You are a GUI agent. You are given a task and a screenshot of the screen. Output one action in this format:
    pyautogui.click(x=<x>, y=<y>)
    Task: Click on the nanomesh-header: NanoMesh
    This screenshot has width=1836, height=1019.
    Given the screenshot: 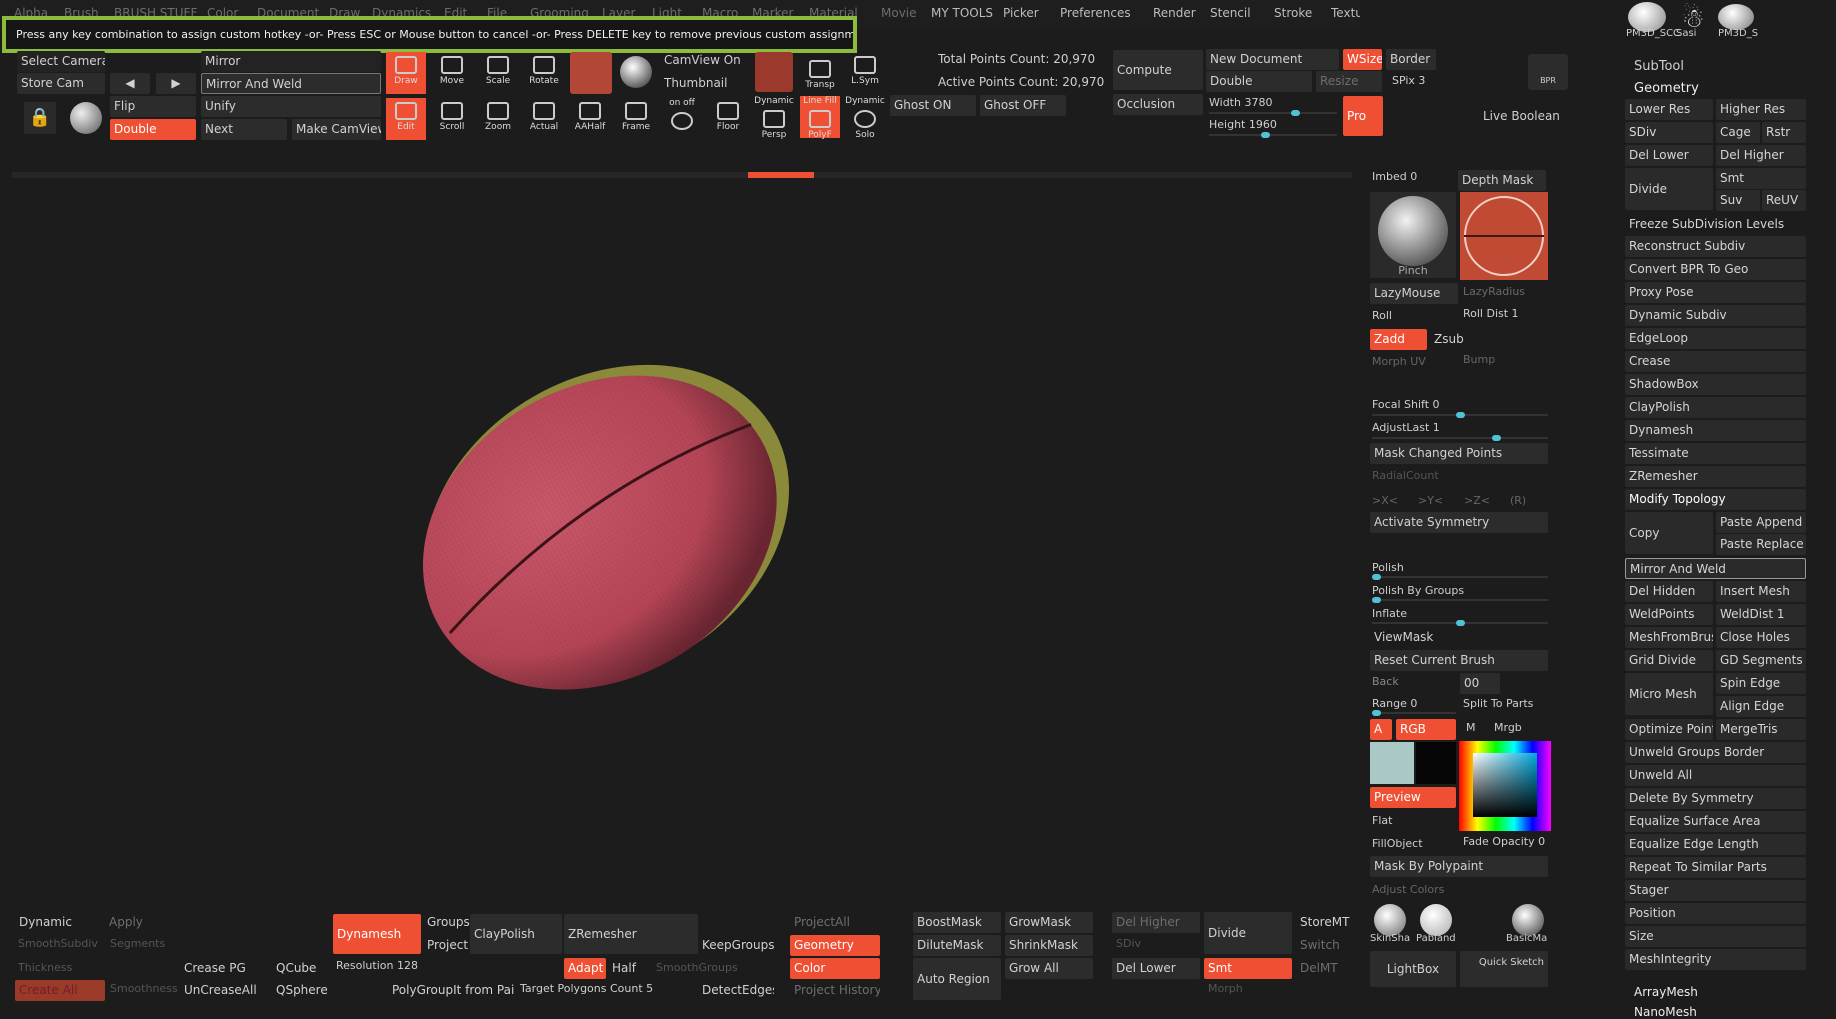 What is the action you would take?
    pyautogui.click(x=1665, y=1012)
    